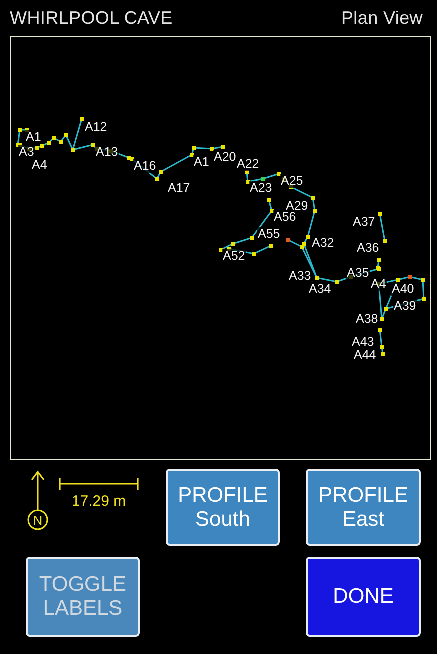  I want to click on station-label: A20, so click(225, 157).